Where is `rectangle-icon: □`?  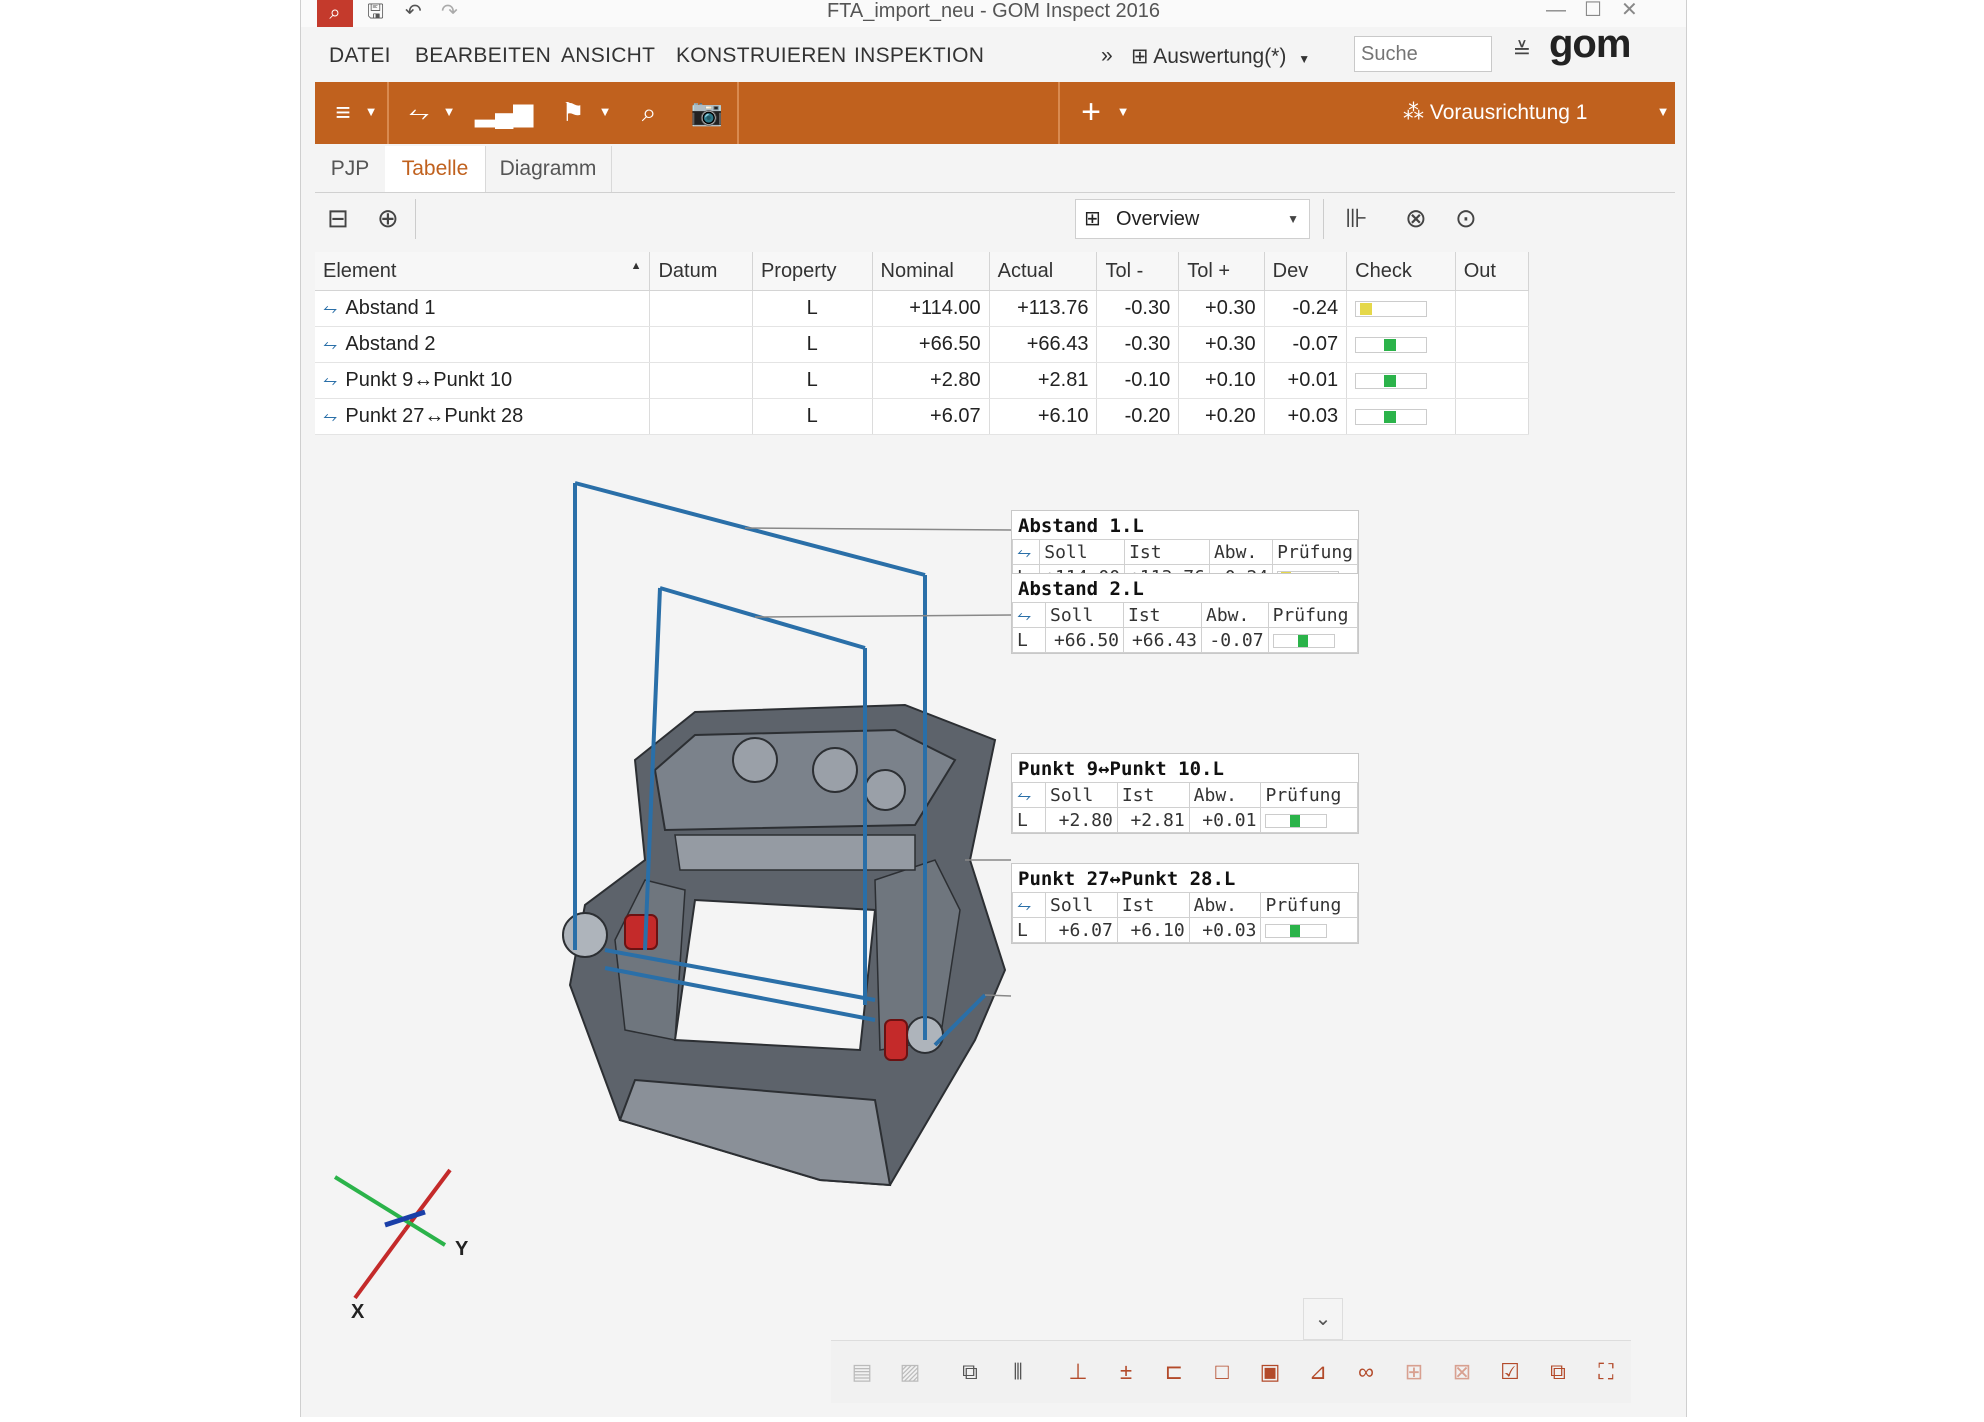 rectangle-icon: □ is located at coordinates (1222, 1372).